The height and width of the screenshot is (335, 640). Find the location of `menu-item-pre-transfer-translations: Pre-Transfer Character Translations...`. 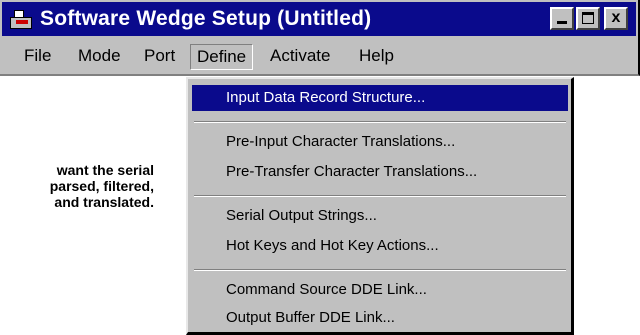

menu-item-pre-transfer-translations: Pre-Transfer Character Translations... is located at coordinates (380, 172).